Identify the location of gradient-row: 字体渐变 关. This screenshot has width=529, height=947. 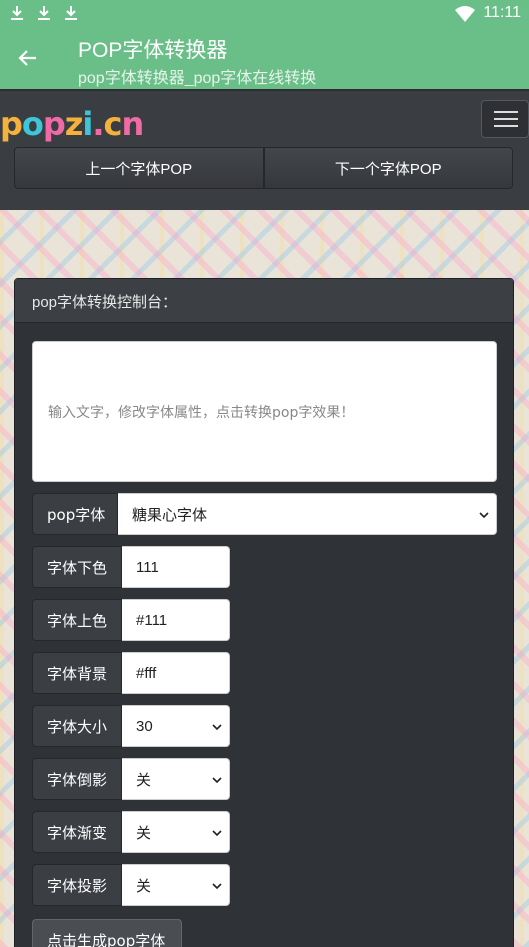
(131, 832).